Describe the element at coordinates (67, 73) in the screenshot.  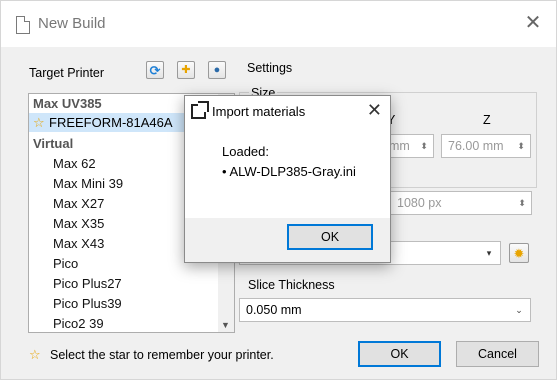
I see `target-printer-label: Target Printer` at that location.